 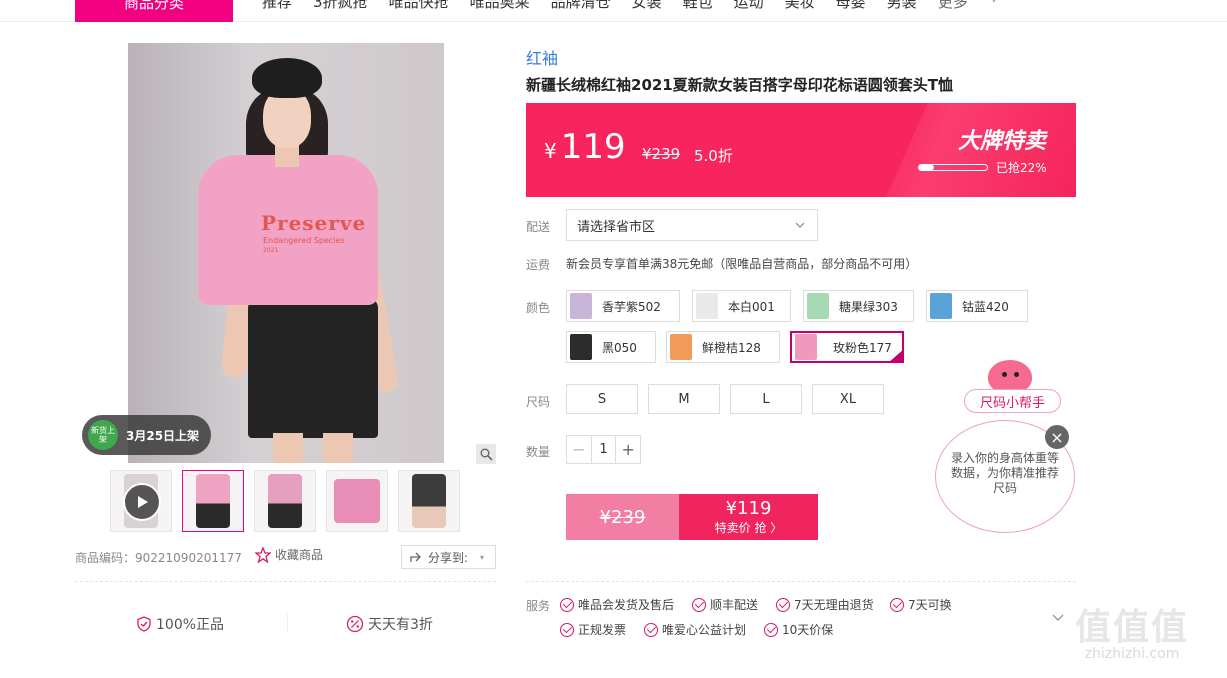 I want to click on guarantee-authentic: 100%正品, so click(x=180, y=624).